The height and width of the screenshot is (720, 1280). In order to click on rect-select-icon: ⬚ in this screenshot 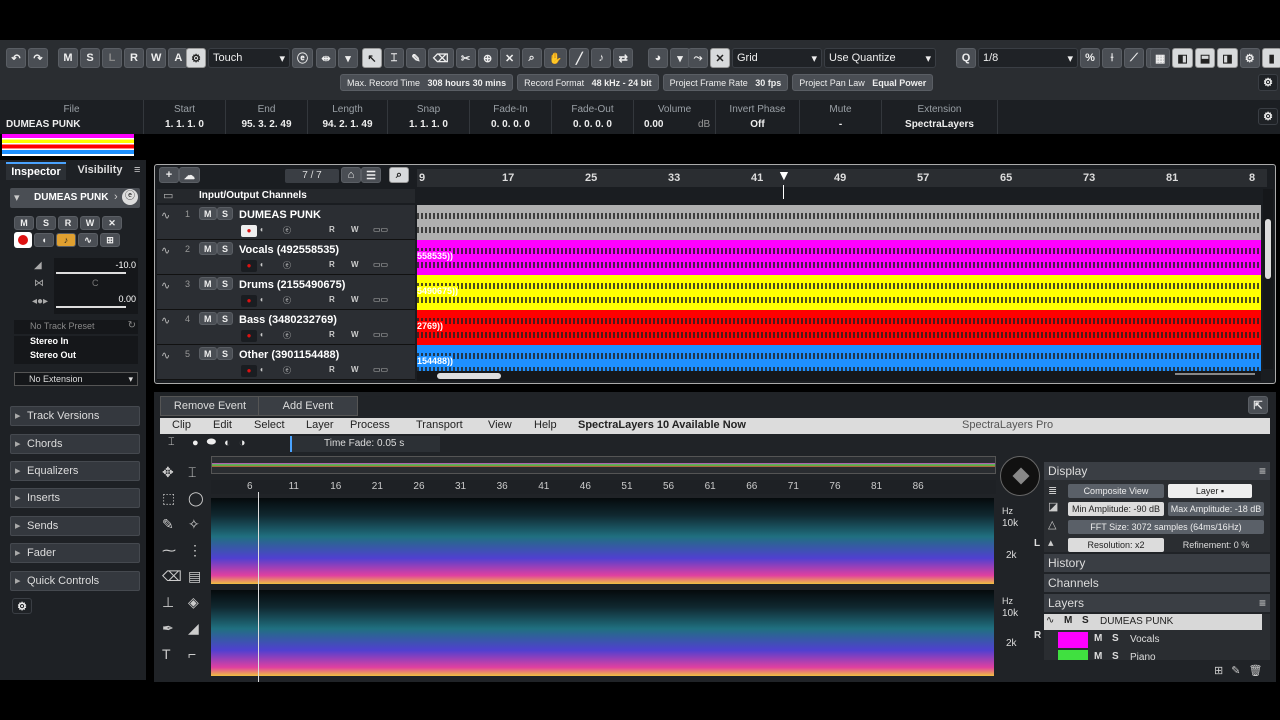, I will do `click(168, 498)`.